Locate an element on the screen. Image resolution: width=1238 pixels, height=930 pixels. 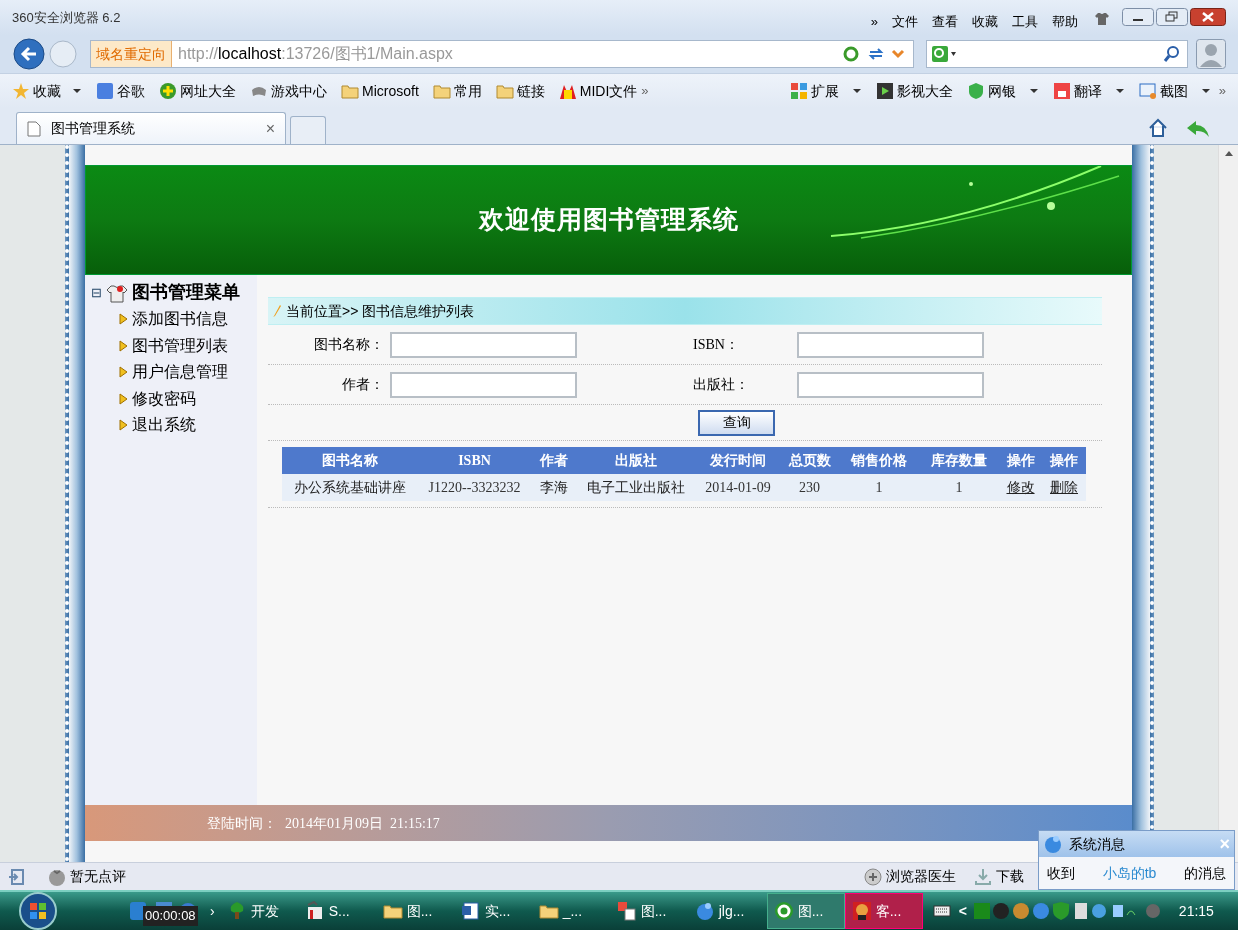
notification-text: 的消息 is located at coordinates (1205, 873).